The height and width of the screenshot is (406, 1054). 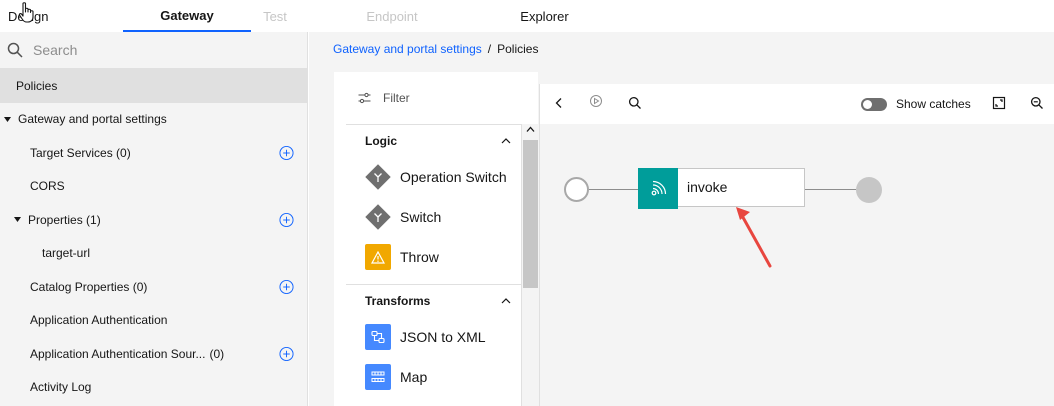 I want to click on sidebar-item-cors: CORS, so click(x=153, y=187).